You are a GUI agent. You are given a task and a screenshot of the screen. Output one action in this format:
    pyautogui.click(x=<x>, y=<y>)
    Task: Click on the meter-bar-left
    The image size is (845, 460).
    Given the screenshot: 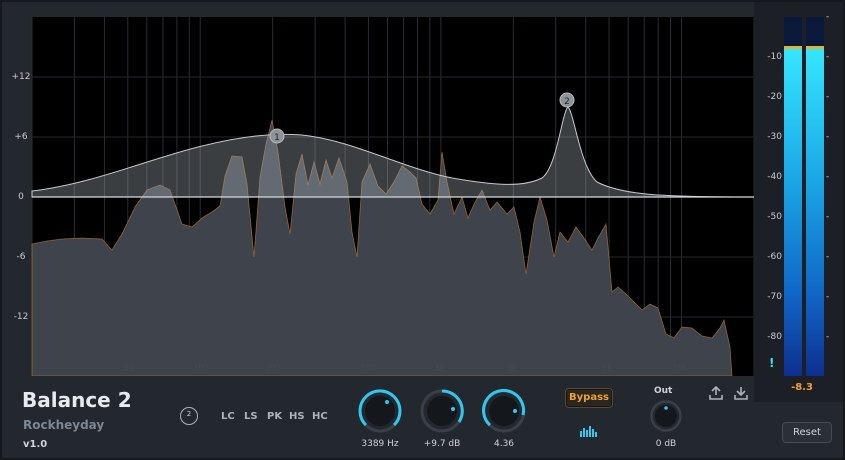 What is the action you would take?
    pyautogui.click(x=793, y=196)
    